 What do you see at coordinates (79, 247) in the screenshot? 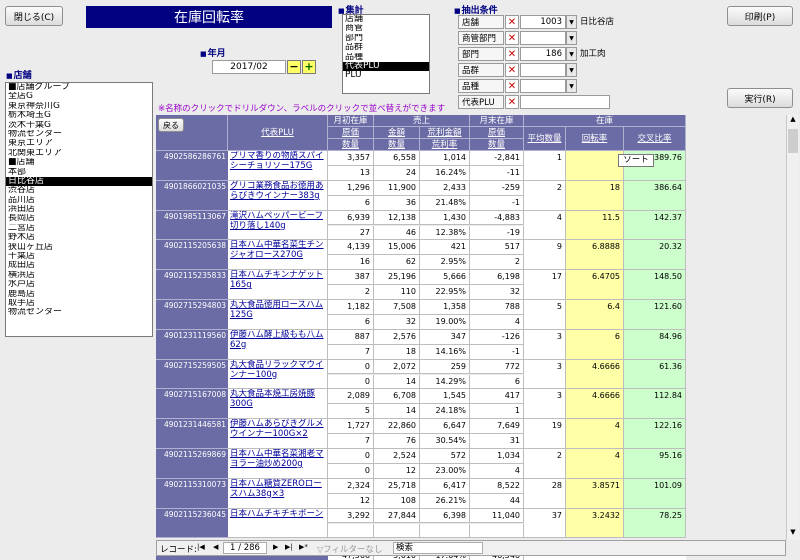
I see `store-list-item: 狭山ヶ丘店` at bounding box center [79, 247].